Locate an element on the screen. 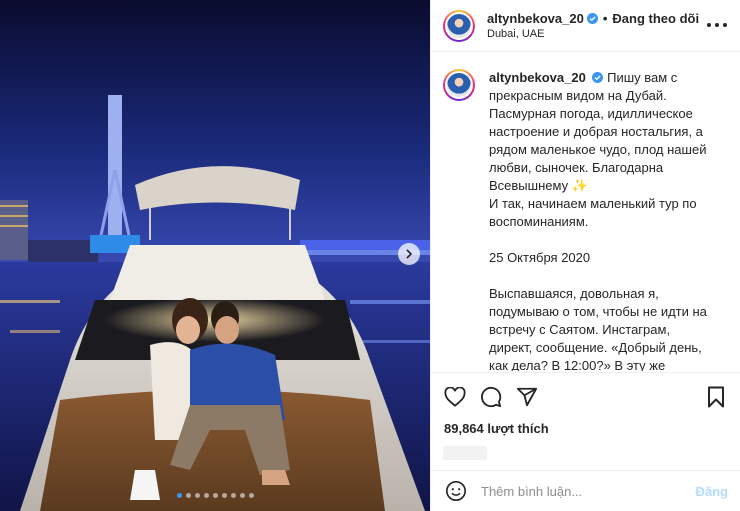 This screenshot has width=740, height=511. carousel-next-button is located at coordinates (409, 254).